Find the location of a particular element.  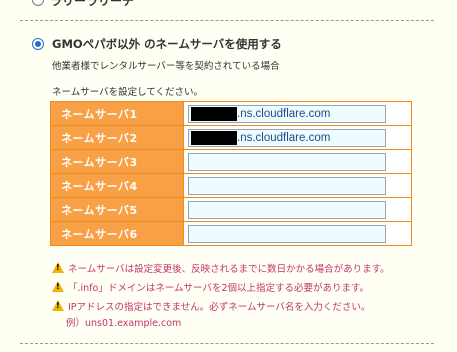

instruction-text: ネームサーバを設定してください。 is located at coordinates (128, 92).